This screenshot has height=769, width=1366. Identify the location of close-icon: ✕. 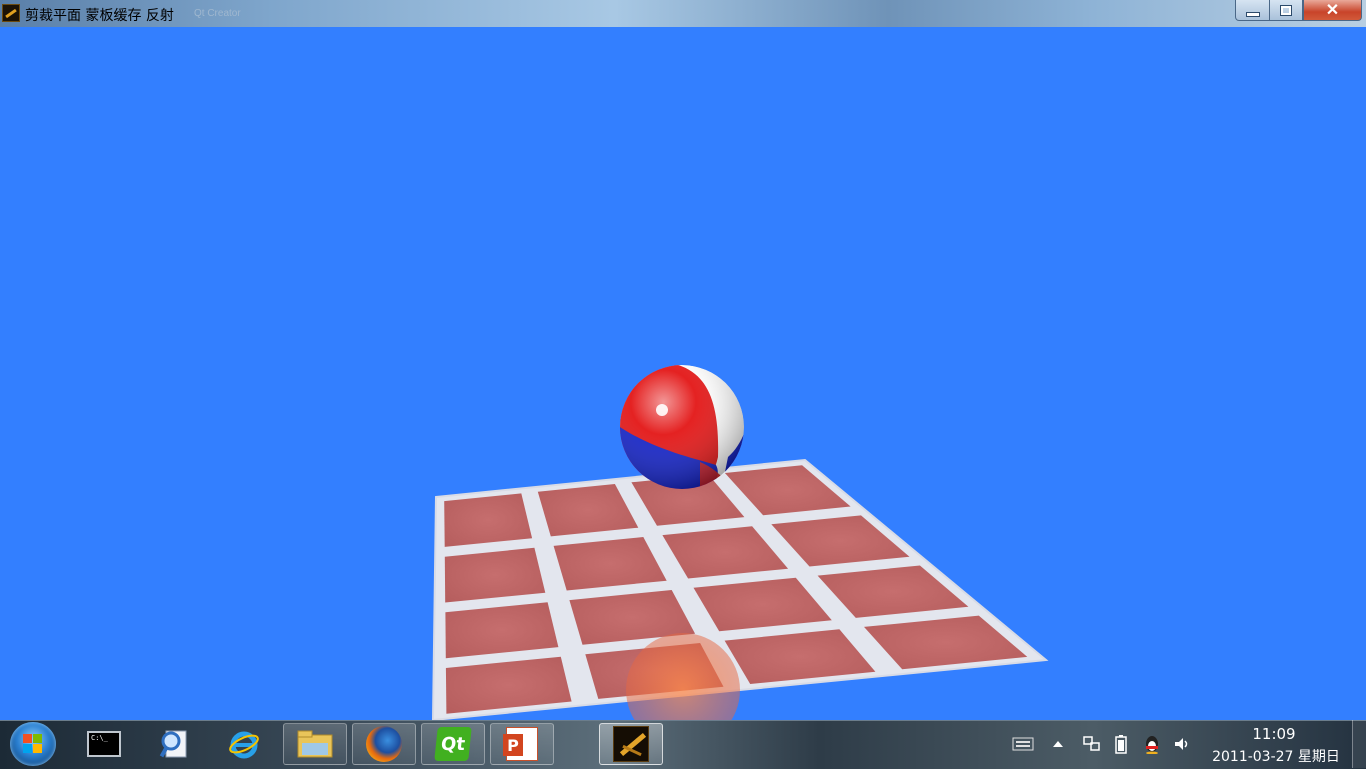
(1332, 10).